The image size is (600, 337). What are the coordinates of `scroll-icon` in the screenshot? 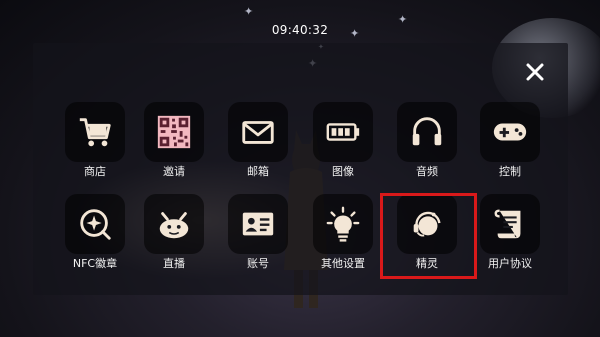 It's located at (507, 224).